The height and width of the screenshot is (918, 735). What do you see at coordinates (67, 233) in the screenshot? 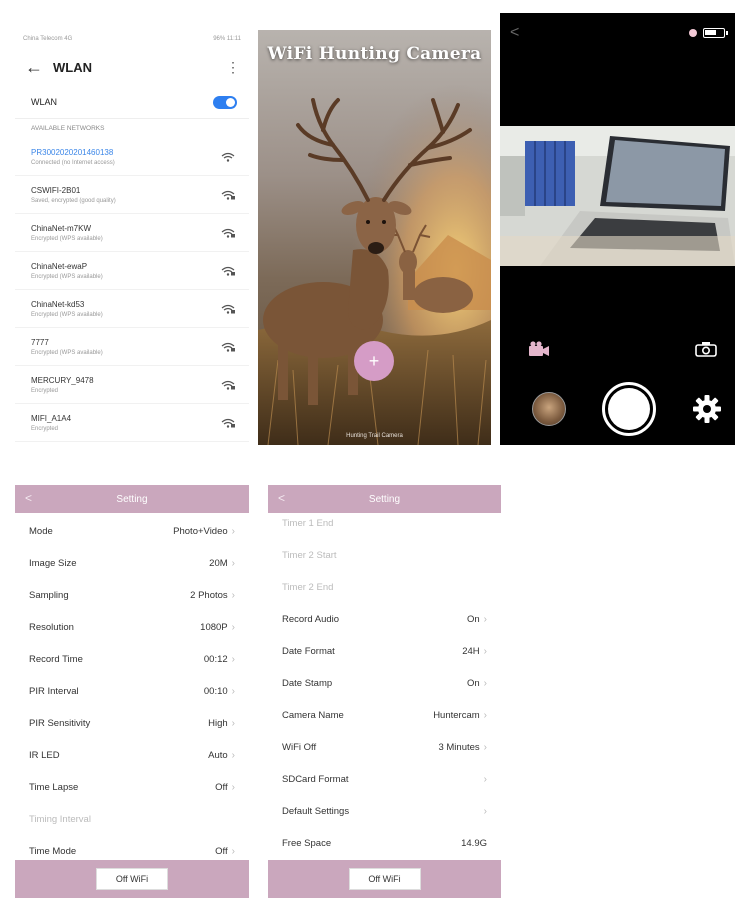
I see `network-text: ChinaNet-m7KW Encrypted (WPS available)` at bounding box center [67, 233].